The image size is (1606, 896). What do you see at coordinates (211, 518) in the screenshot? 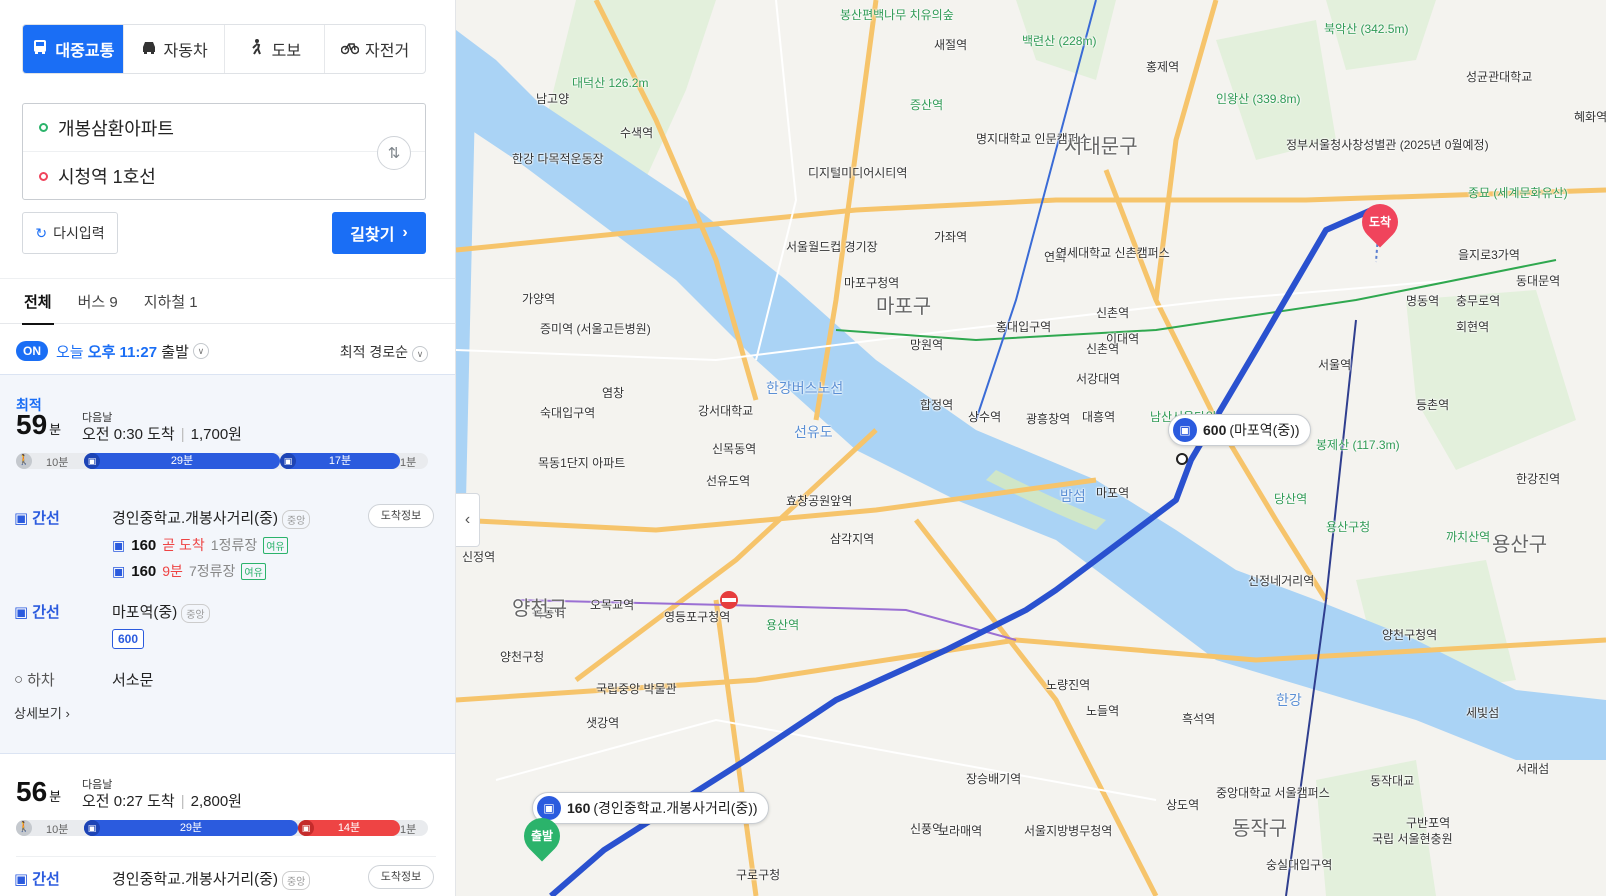
I see `step-stop: 경인중학교.개봉사거리(중) 중앙` at bounding box center [211, 518].